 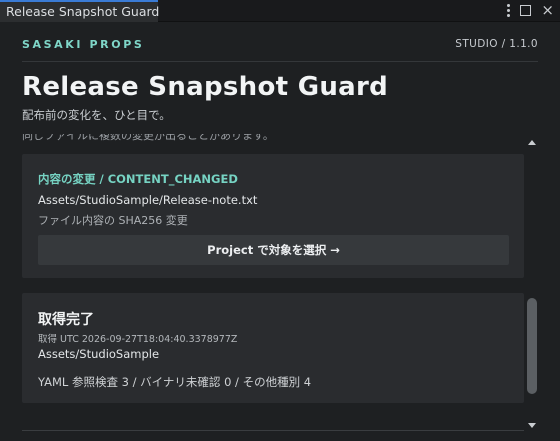 I want to click on status-title: 取得完了, so click(x=66, y=320).